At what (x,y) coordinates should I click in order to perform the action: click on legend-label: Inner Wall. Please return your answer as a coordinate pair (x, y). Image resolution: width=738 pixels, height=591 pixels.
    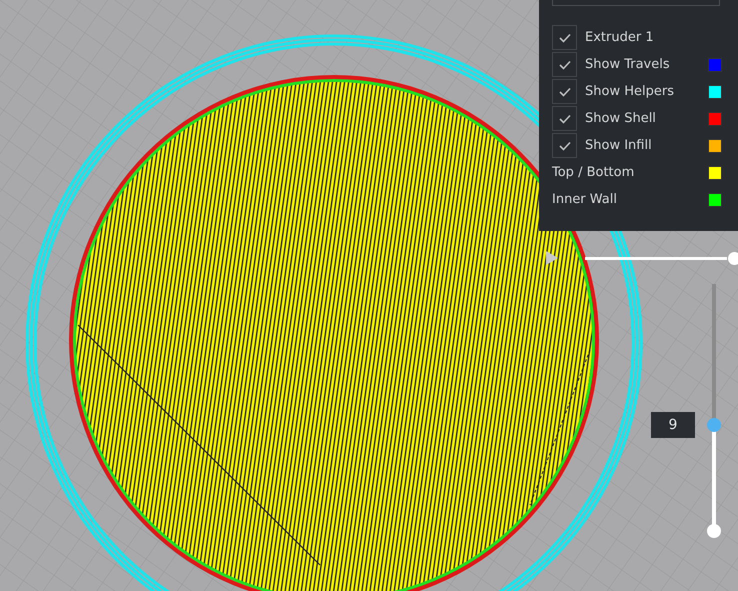
    Looking at the image, I should click on (585, 199).